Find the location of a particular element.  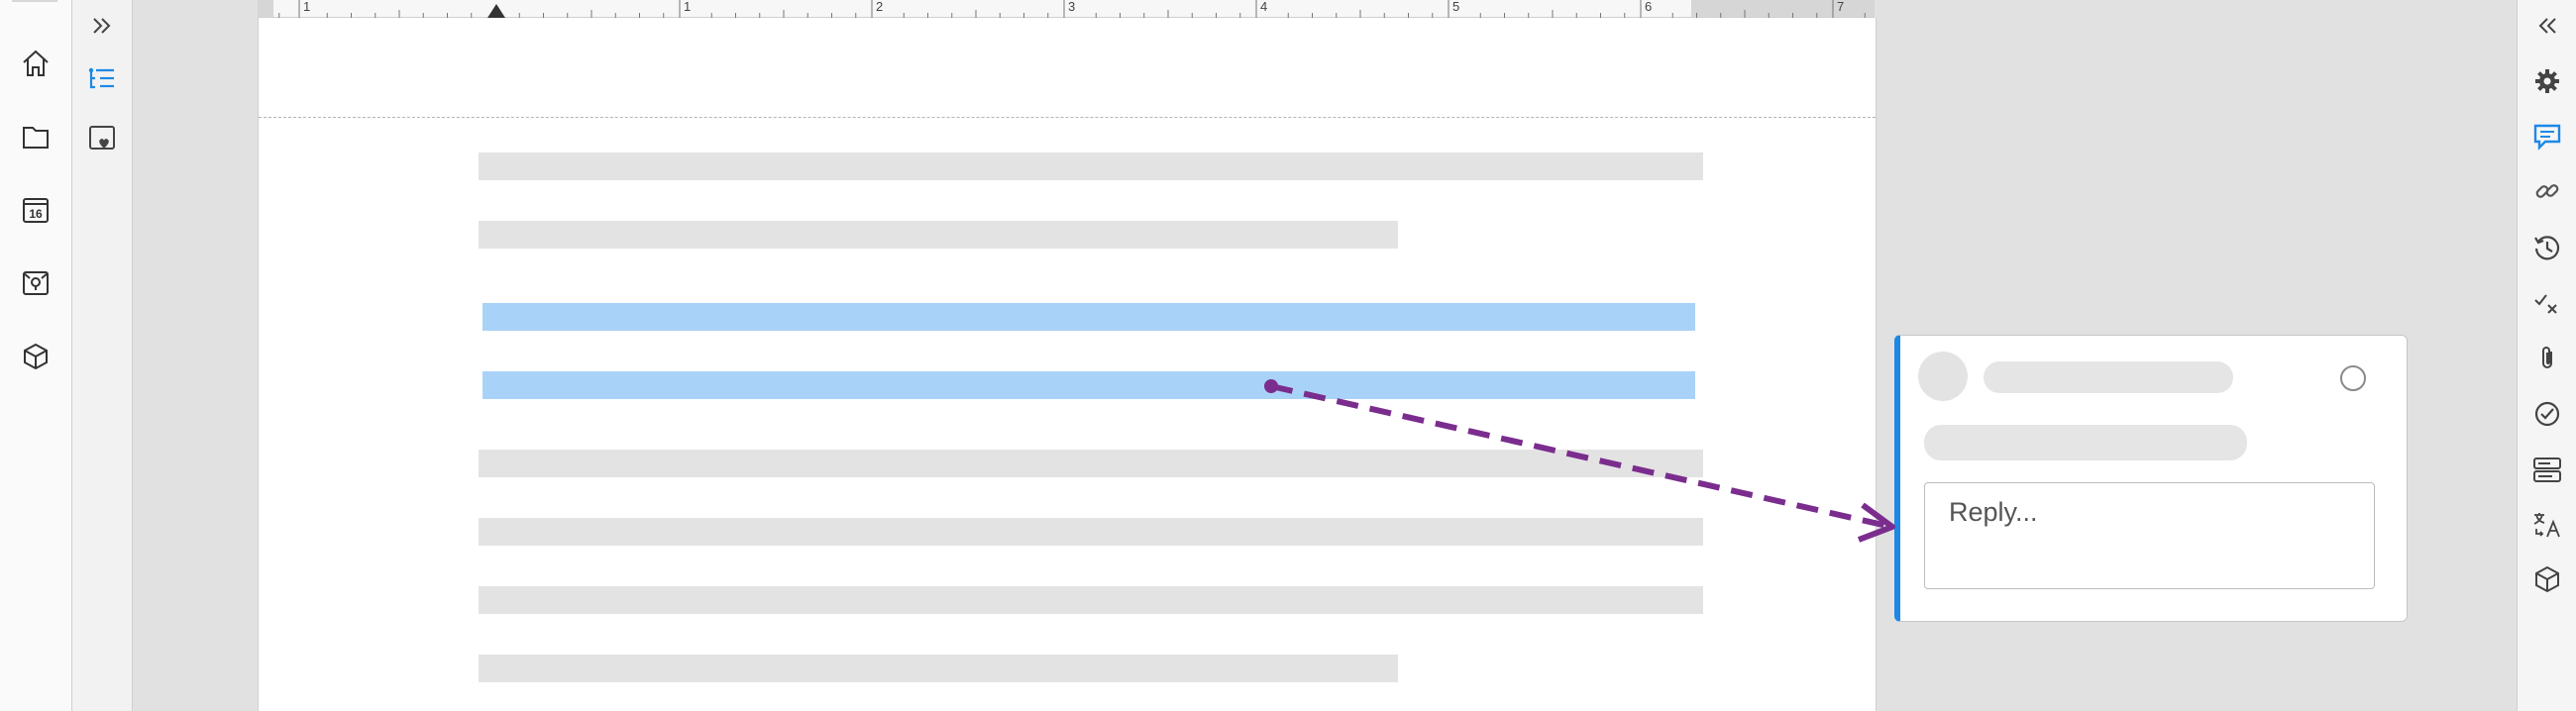

comments-icon is located at coordinates (2547, 136).